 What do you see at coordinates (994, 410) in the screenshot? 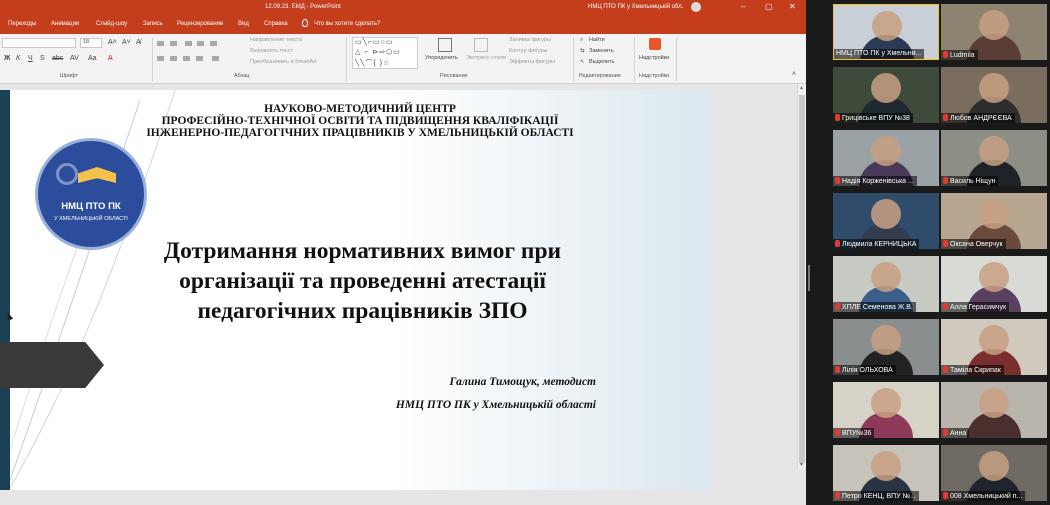
I see `participant-tile: Анна` at bounding box center [994, 410].